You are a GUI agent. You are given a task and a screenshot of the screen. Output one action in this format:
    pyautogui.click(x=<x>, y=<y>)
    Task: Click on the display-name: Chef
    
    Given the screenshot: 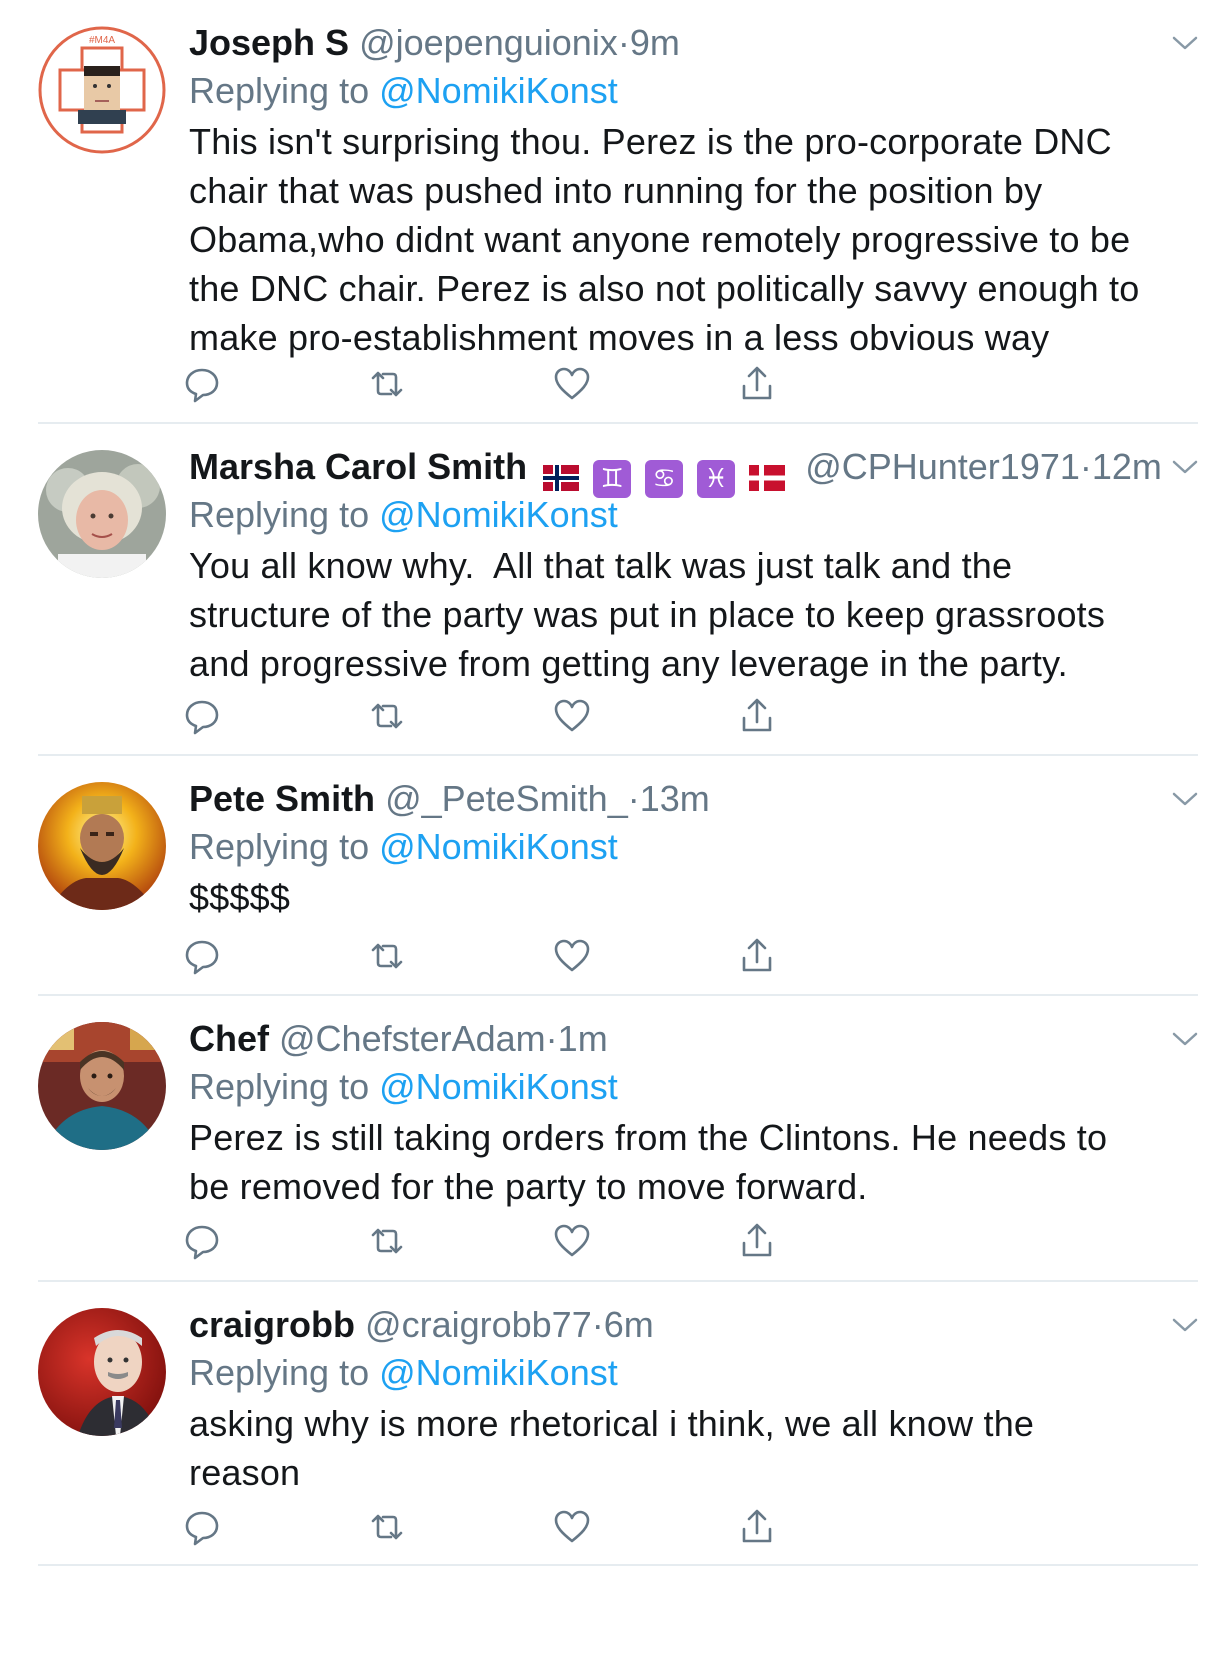 What is the action you would take?
    pyautogui.click(x=229, y=1038)
    